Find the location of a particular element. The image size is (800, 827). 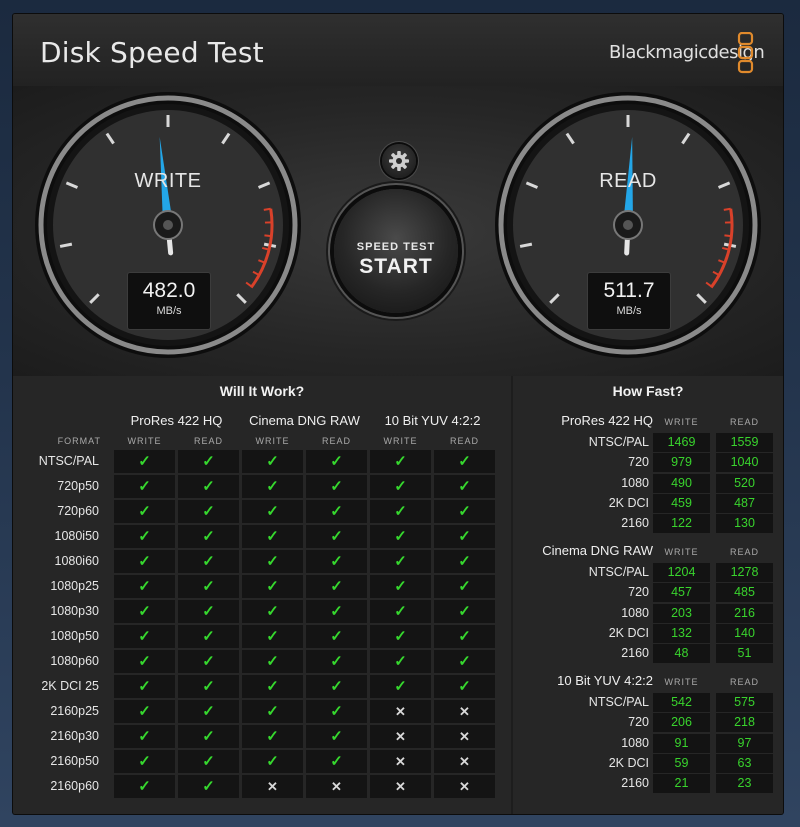

app-title: Disk Speed Test is located at coordinates (152, 52).